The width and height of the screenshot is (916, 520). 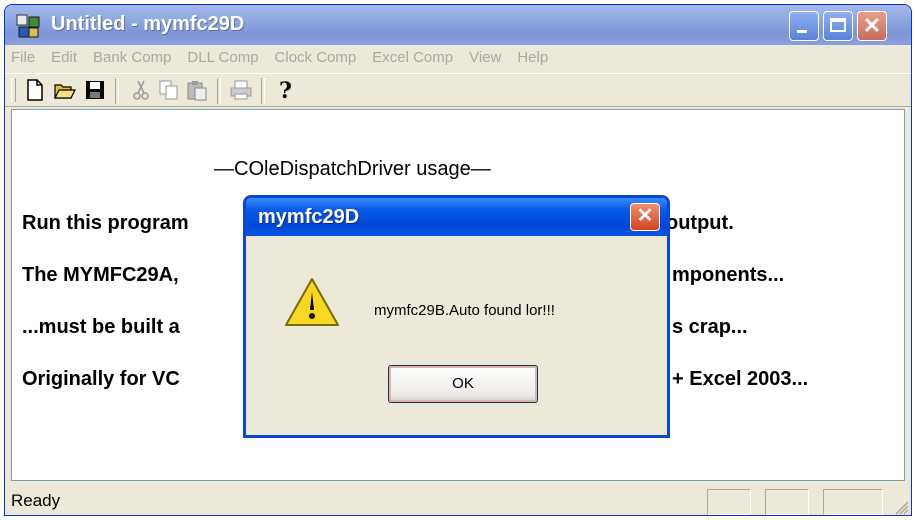 I want to click on toolbar-grip, so click(x=13, y=90).